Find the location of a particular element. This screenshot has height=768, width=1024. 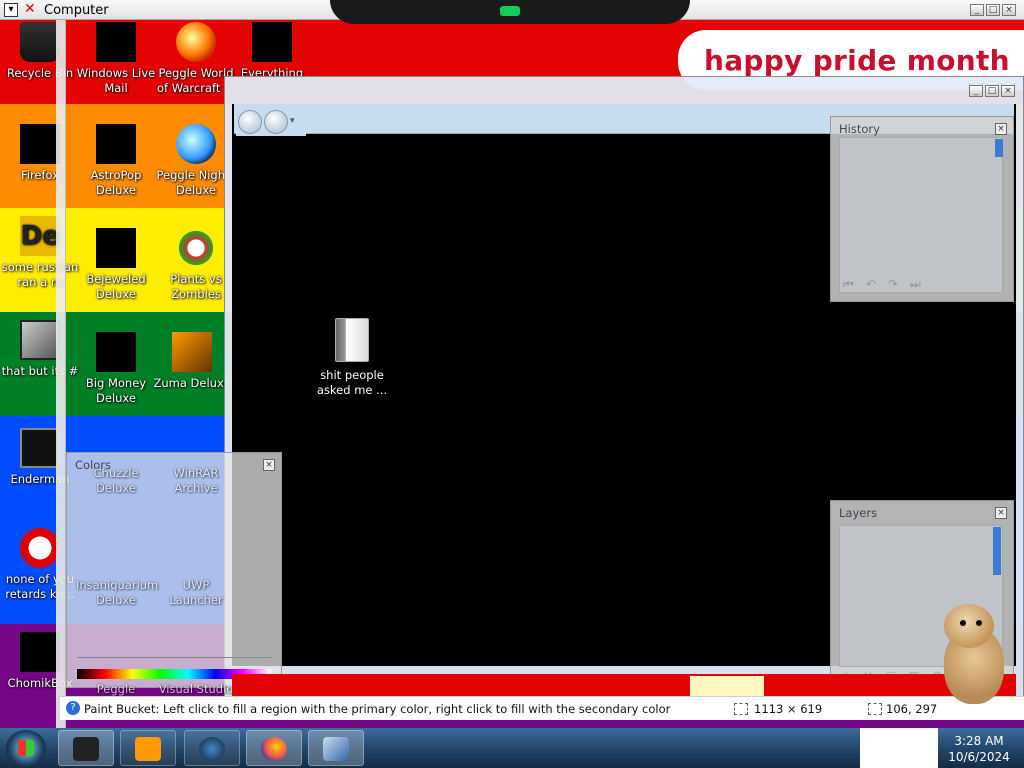

history-title: History is located at coordinates (859, 129).